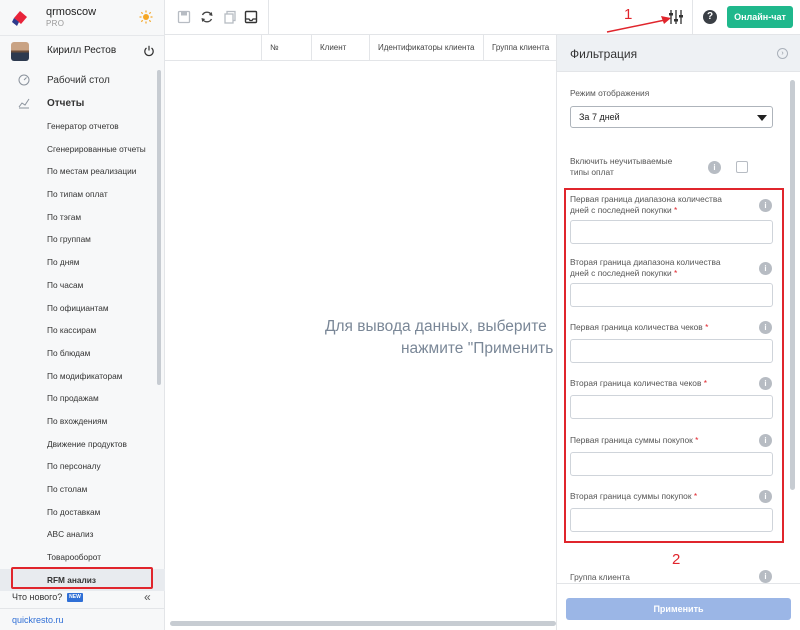 This screenshot has height=630, width=800. Describe the element at coordinates (37, 597) in the screenshot. I see `whats-new-label: Что нового?` at that location.